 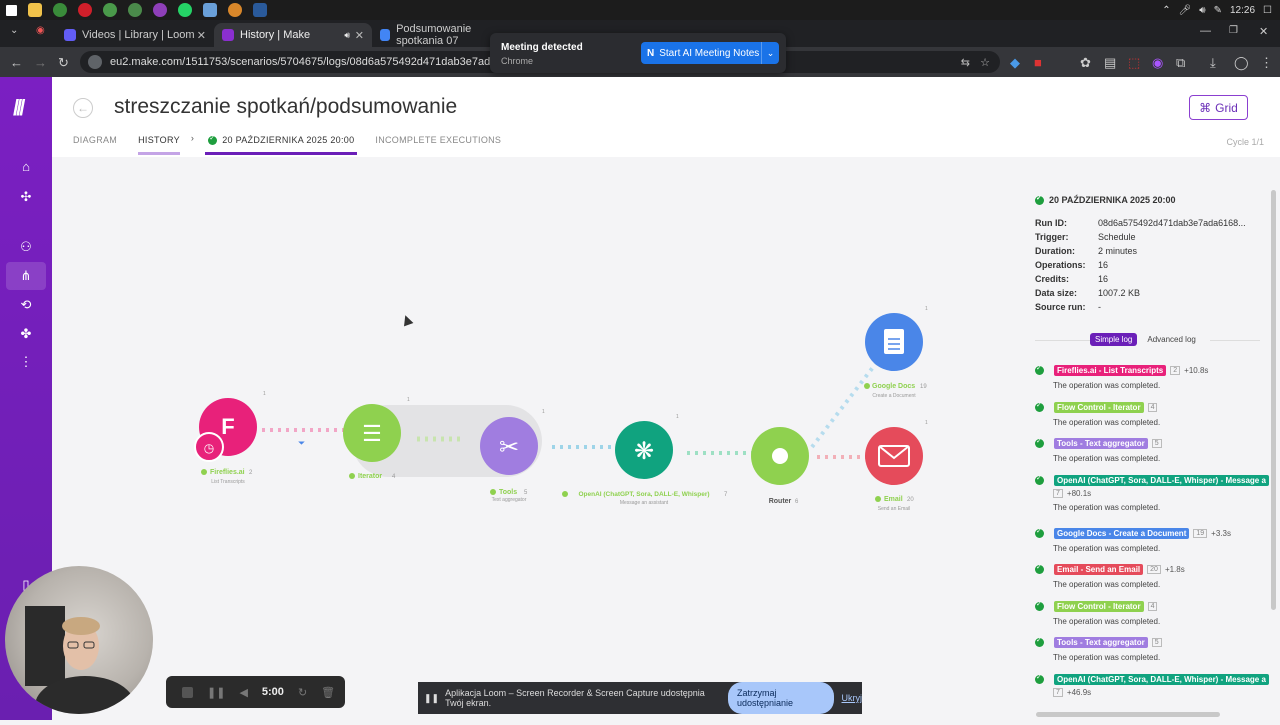 What do you see at coordinates (1267, 10) in the screenshot?
I see `notification-icon: ☐` at bounding box center [1267, 10].